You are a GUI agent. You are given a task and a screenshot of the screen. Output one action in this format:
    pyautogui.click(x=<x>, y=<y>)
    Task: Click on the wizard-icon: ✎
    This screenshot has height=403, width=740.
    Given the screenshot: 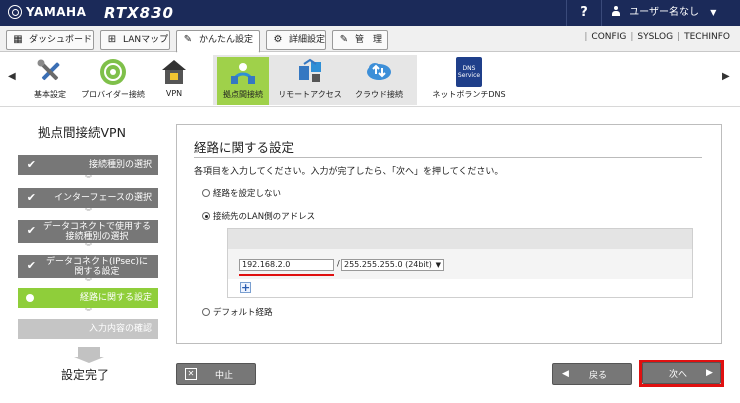 What is the action you would take?
    pyautogui.click(x=188, y=39)
    